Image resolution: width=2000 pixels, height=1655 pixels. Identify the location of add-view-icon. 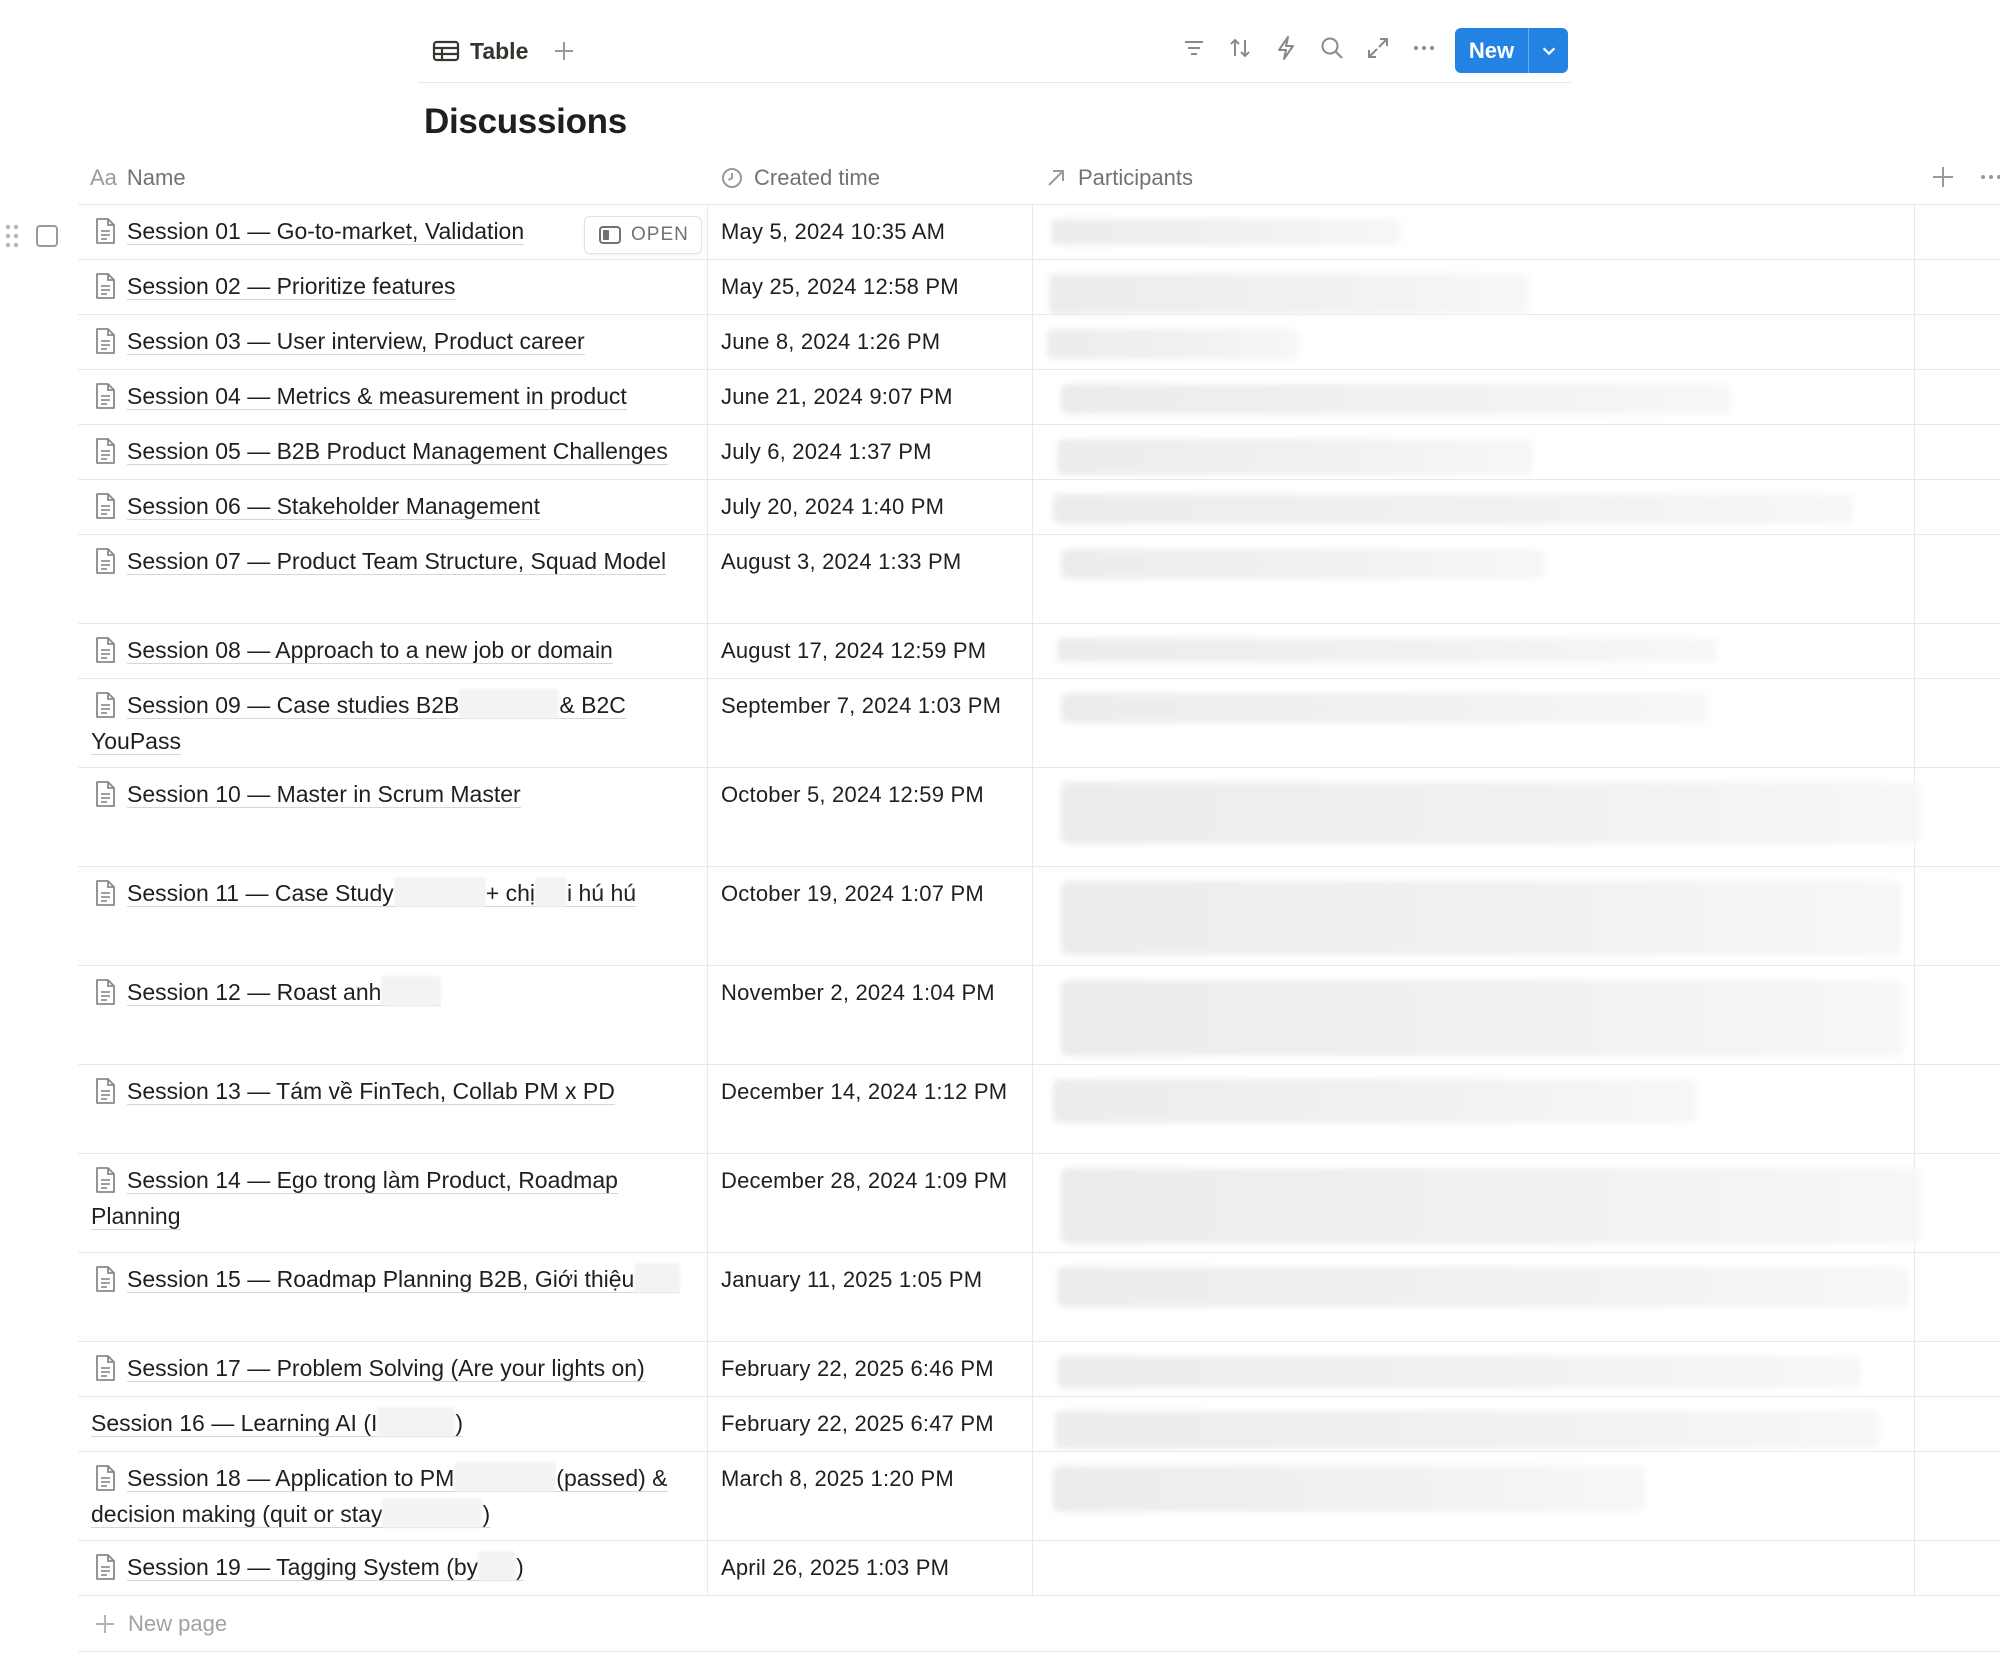
(564, 51).